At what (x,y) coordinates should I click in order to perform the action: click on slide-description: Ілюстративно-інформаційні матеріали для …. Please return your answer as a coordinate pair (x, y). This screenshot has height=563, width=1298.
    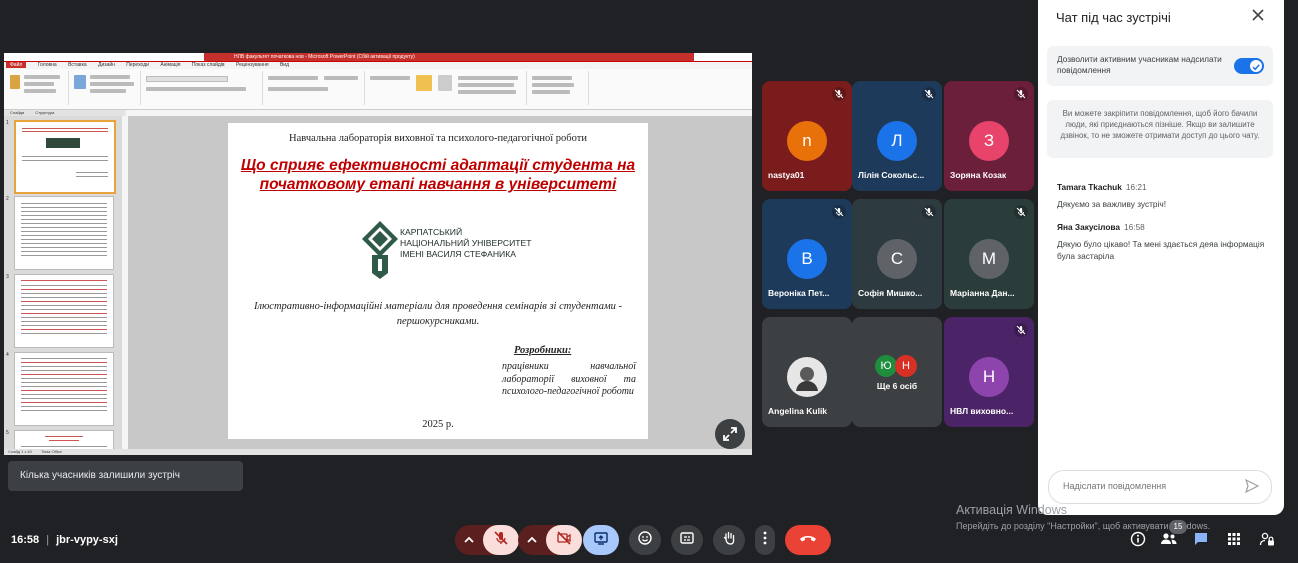
    Looking at the image, I should click on (438, 314).